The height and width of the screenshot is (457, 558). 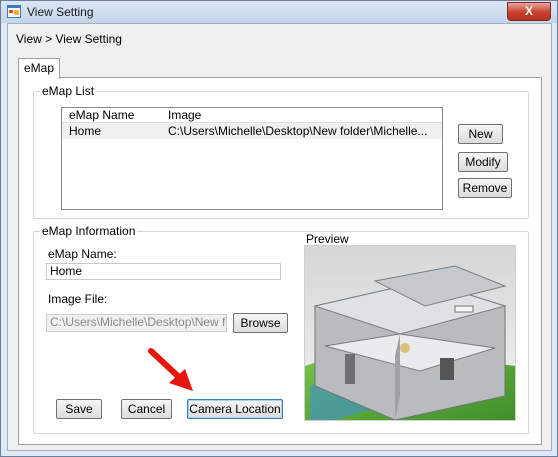 What do you see at coordinates (480, 134) in the screenshot?
I see `new-button: New` at bounding box center [480, 134].